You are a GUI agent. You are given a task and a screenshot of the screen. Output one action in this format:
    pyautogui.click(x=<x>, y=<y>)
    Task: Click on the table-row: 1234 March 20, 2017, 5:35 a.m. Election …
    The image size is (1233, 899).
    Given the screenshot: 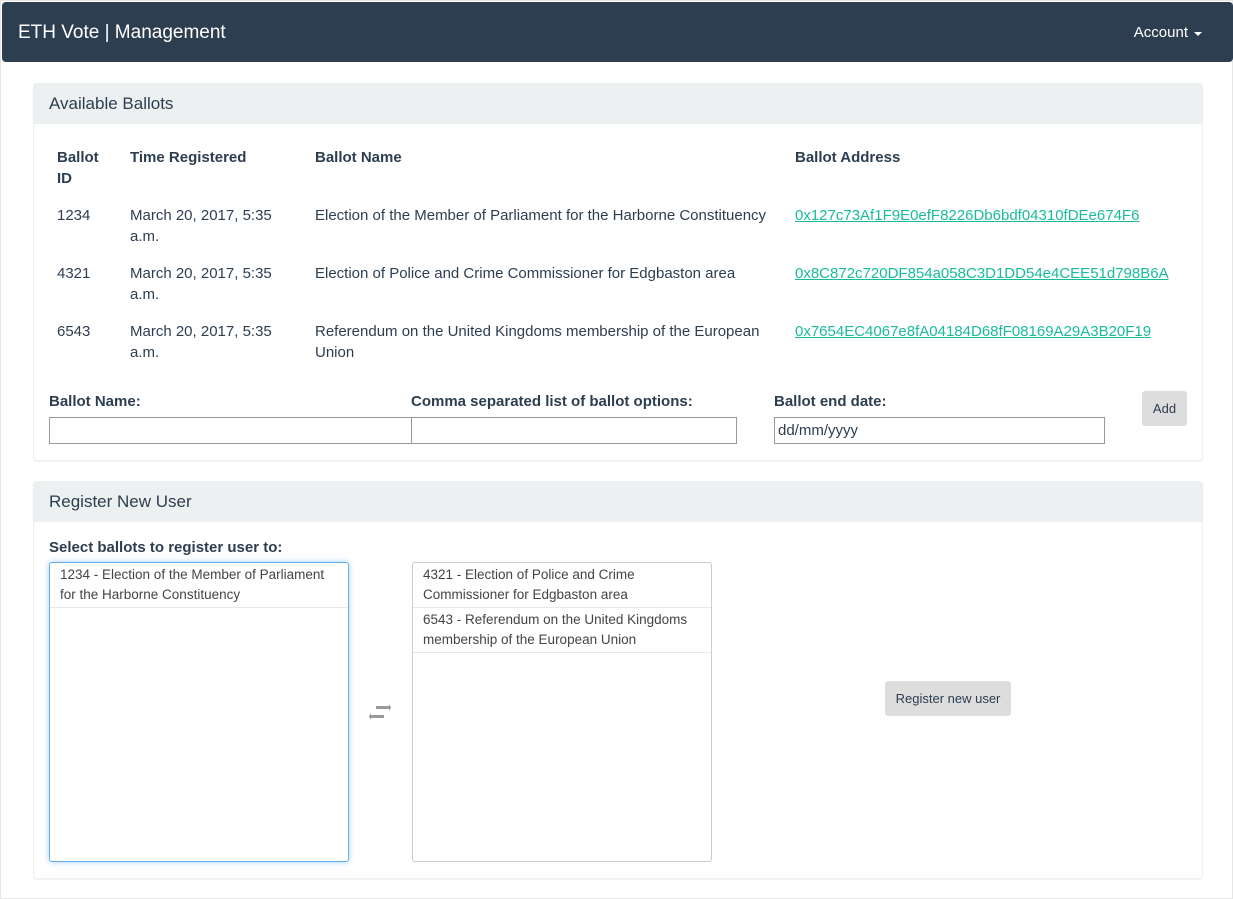 What is the action you would take?
    pyautogui.click(x=618, y=226)
    